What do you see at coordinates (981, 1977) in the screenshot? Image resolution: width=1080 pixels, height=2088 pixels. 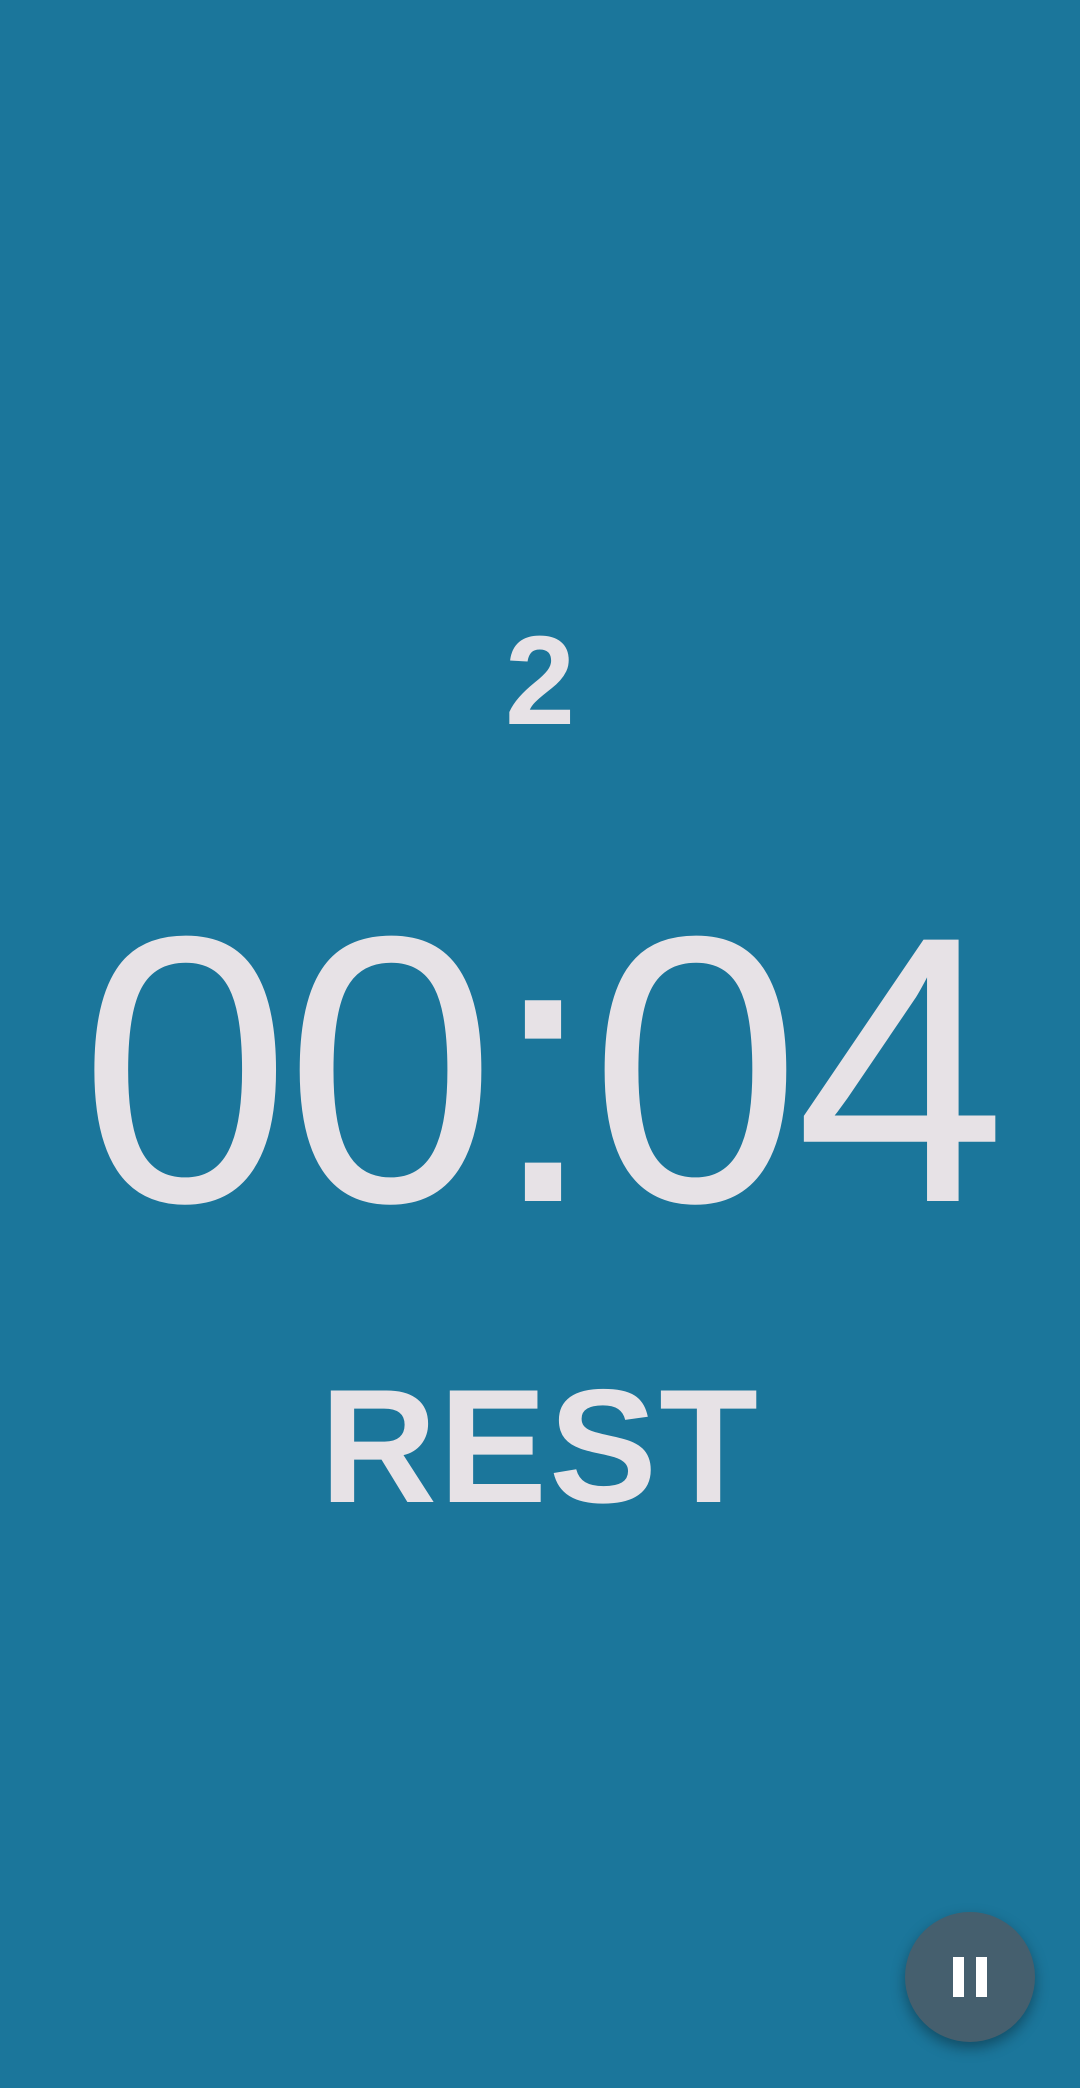 I see `pause-icon-bar-right` at bounding box center [981, 1977].